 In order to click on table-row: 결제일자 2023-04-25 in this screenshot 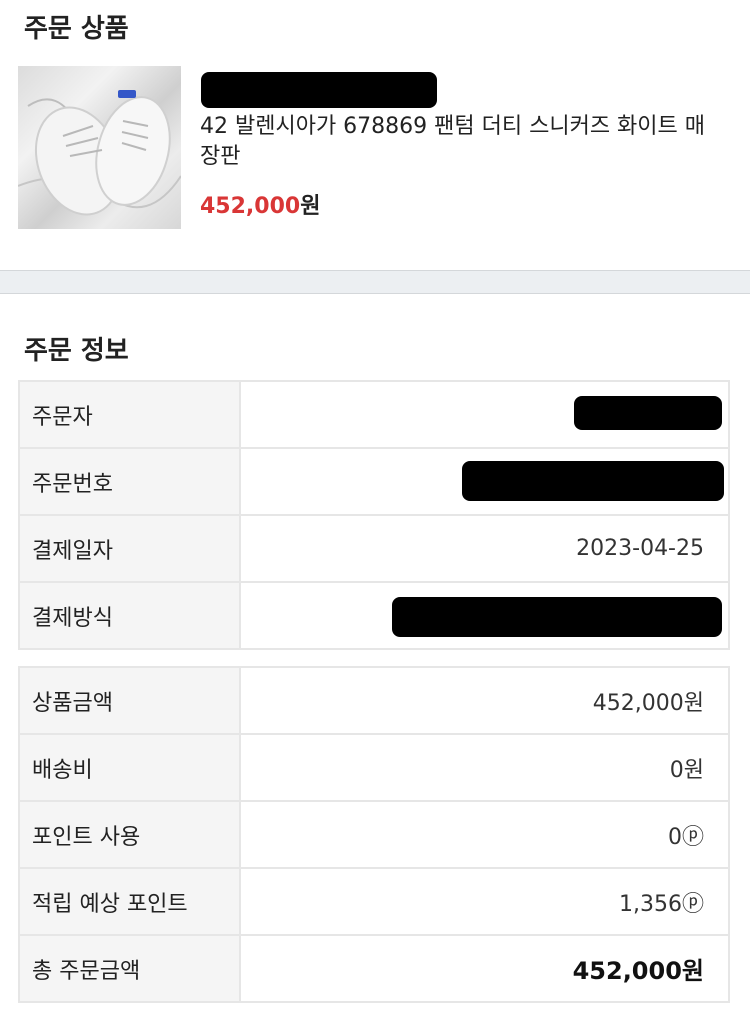, I will do `click(374, 548)`.